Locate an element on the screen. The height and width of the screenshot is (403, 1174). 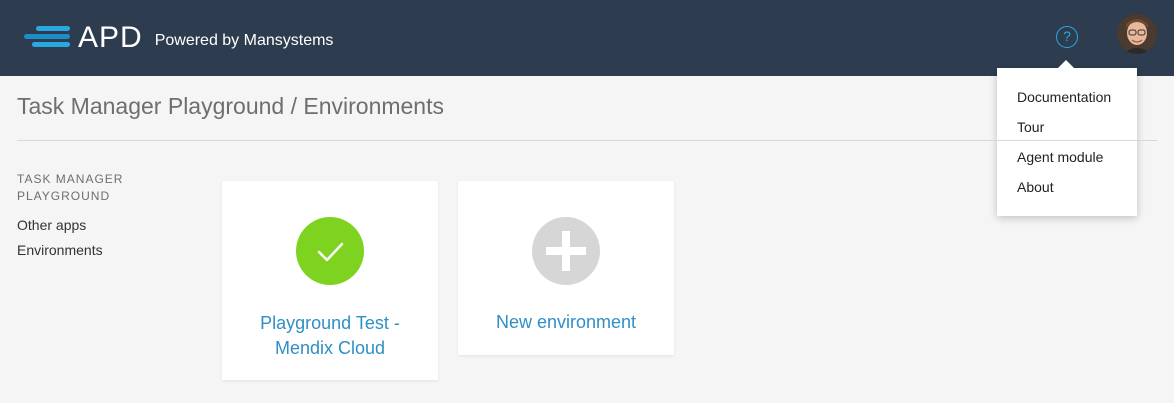
environment-card-playground-test: Playground Test - Mendix Cloud is located at coordinates (330, 280).